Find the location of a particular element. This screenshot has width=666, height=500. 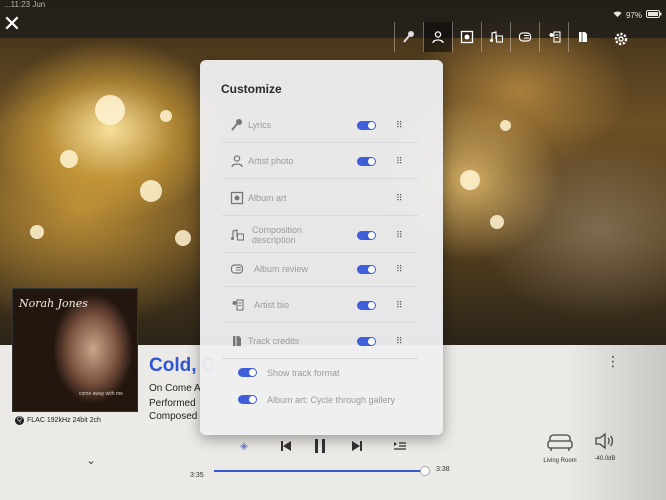

skip-next-icon is located at coordinates (357, 446).